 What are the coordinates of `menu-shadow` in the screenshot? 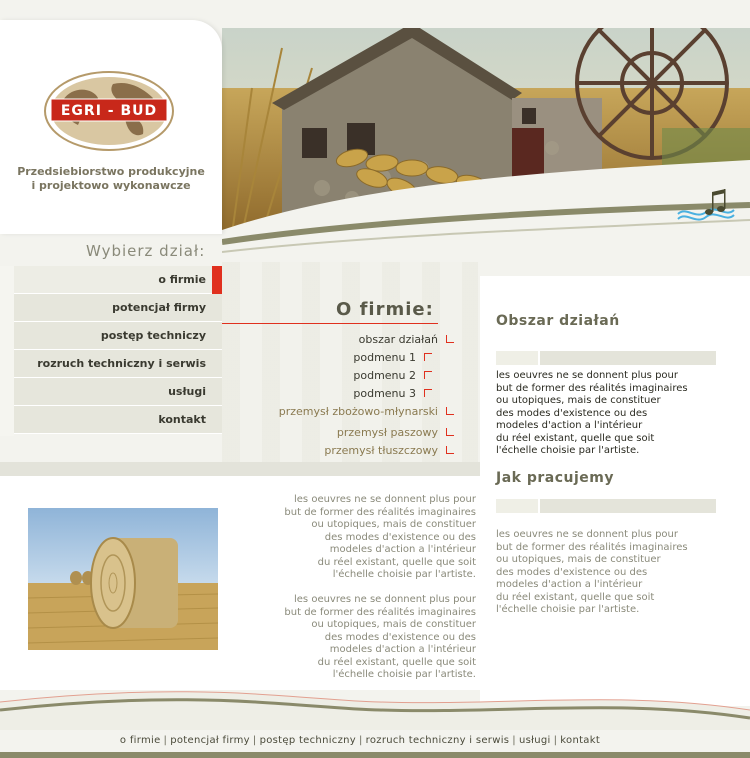 It's located at (7, 351).